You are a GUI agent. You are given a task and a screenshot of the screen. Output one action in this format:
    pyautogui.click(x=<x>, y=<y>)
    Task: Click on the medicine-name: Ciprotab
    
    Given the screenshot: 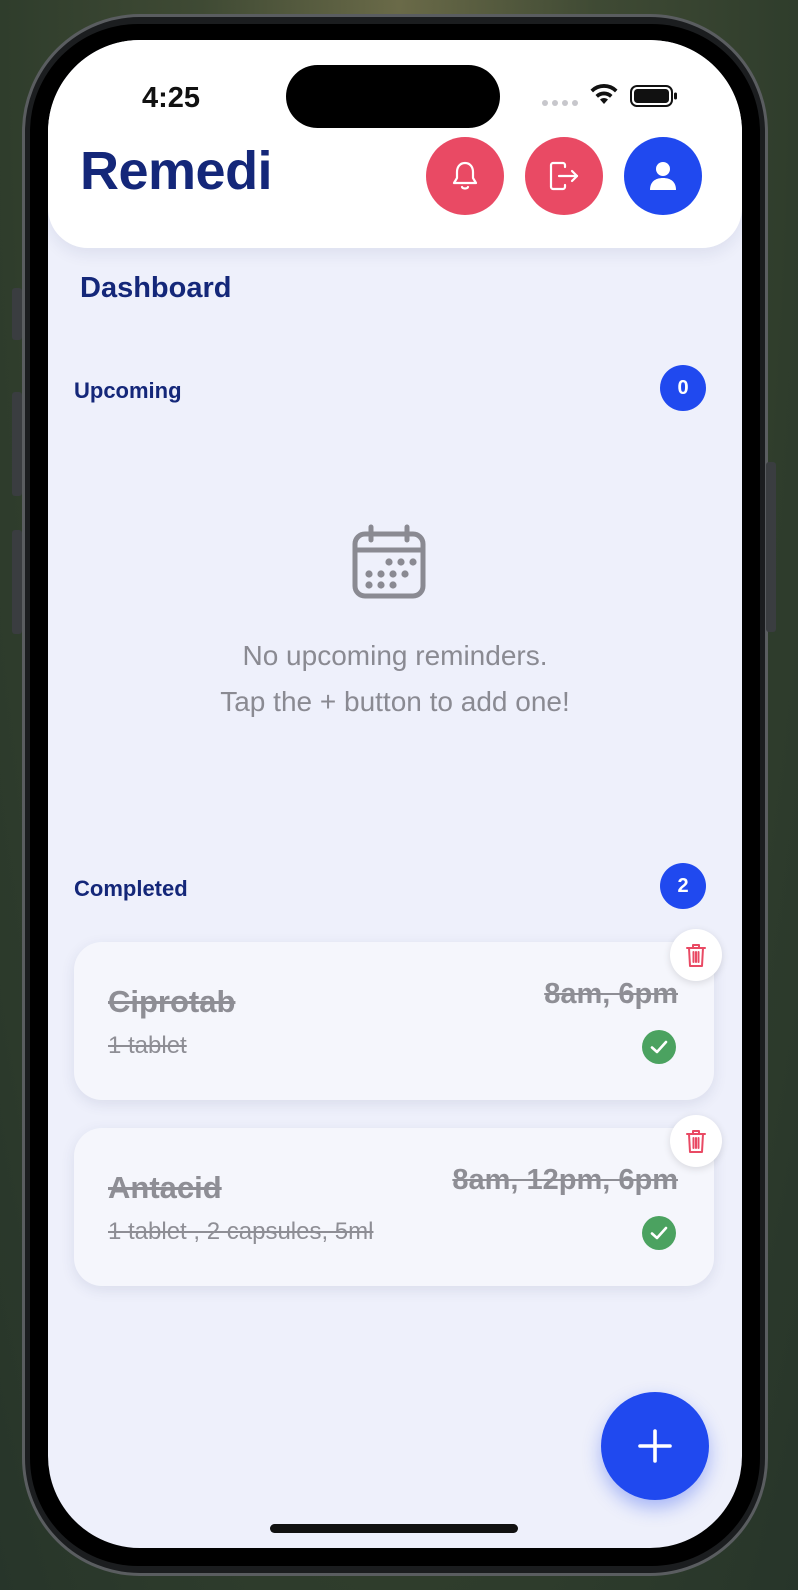 What is the action you would take?
    pyautogui.click(x=172, y=1001)
    